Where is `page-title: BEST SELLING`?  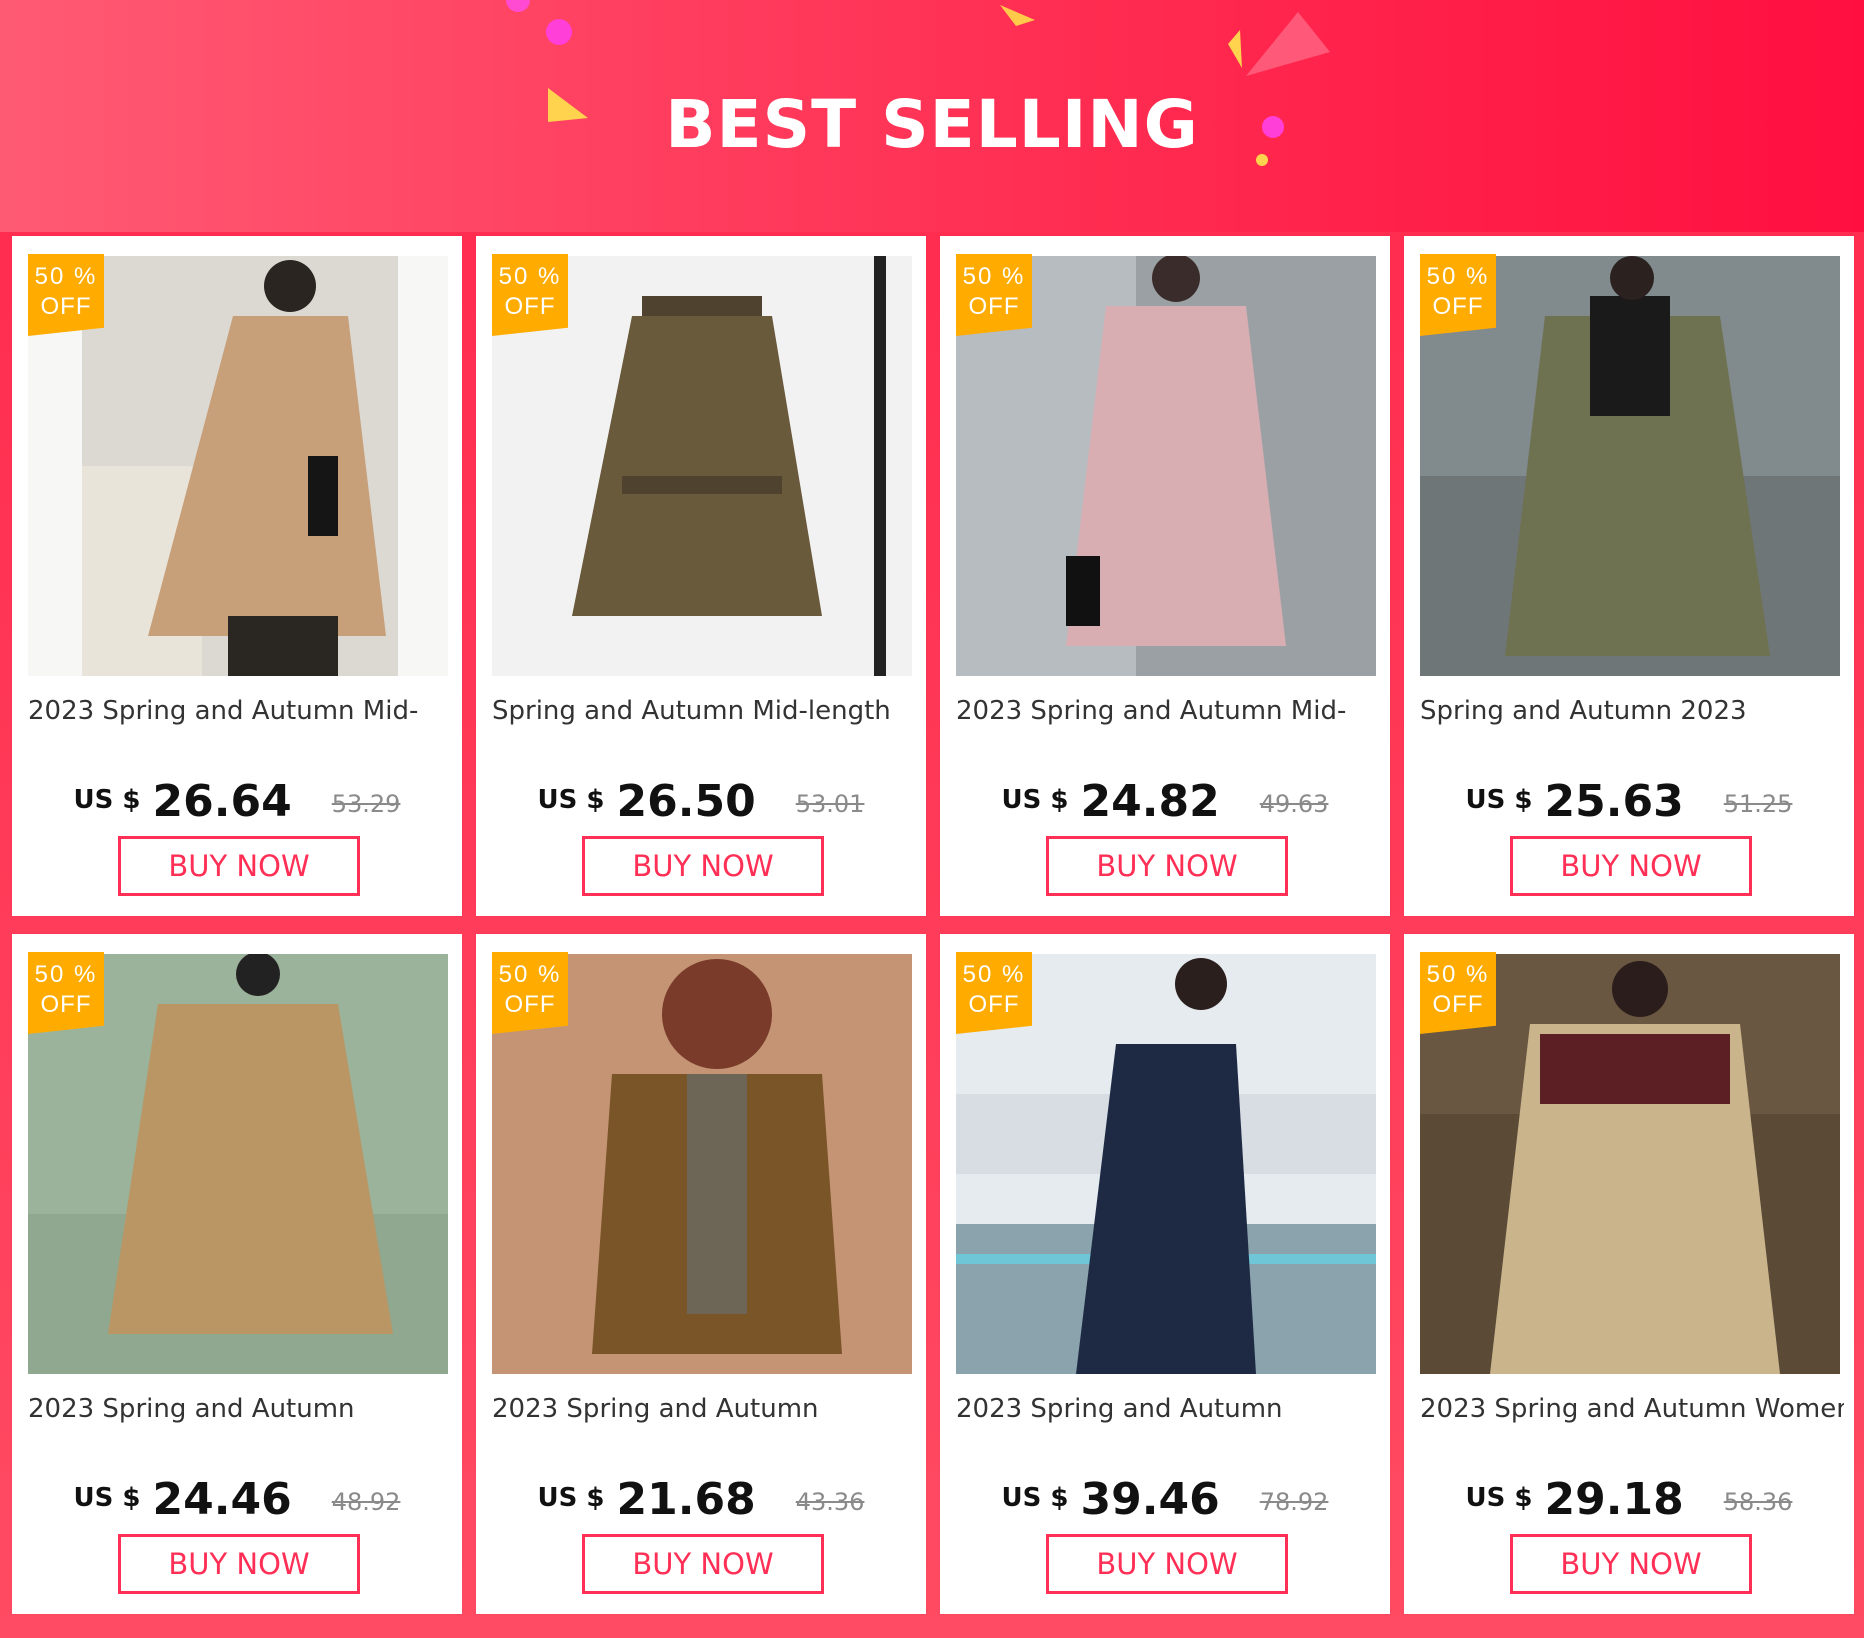 page-title: BEST SELLING is located at coordinates (932, 124).